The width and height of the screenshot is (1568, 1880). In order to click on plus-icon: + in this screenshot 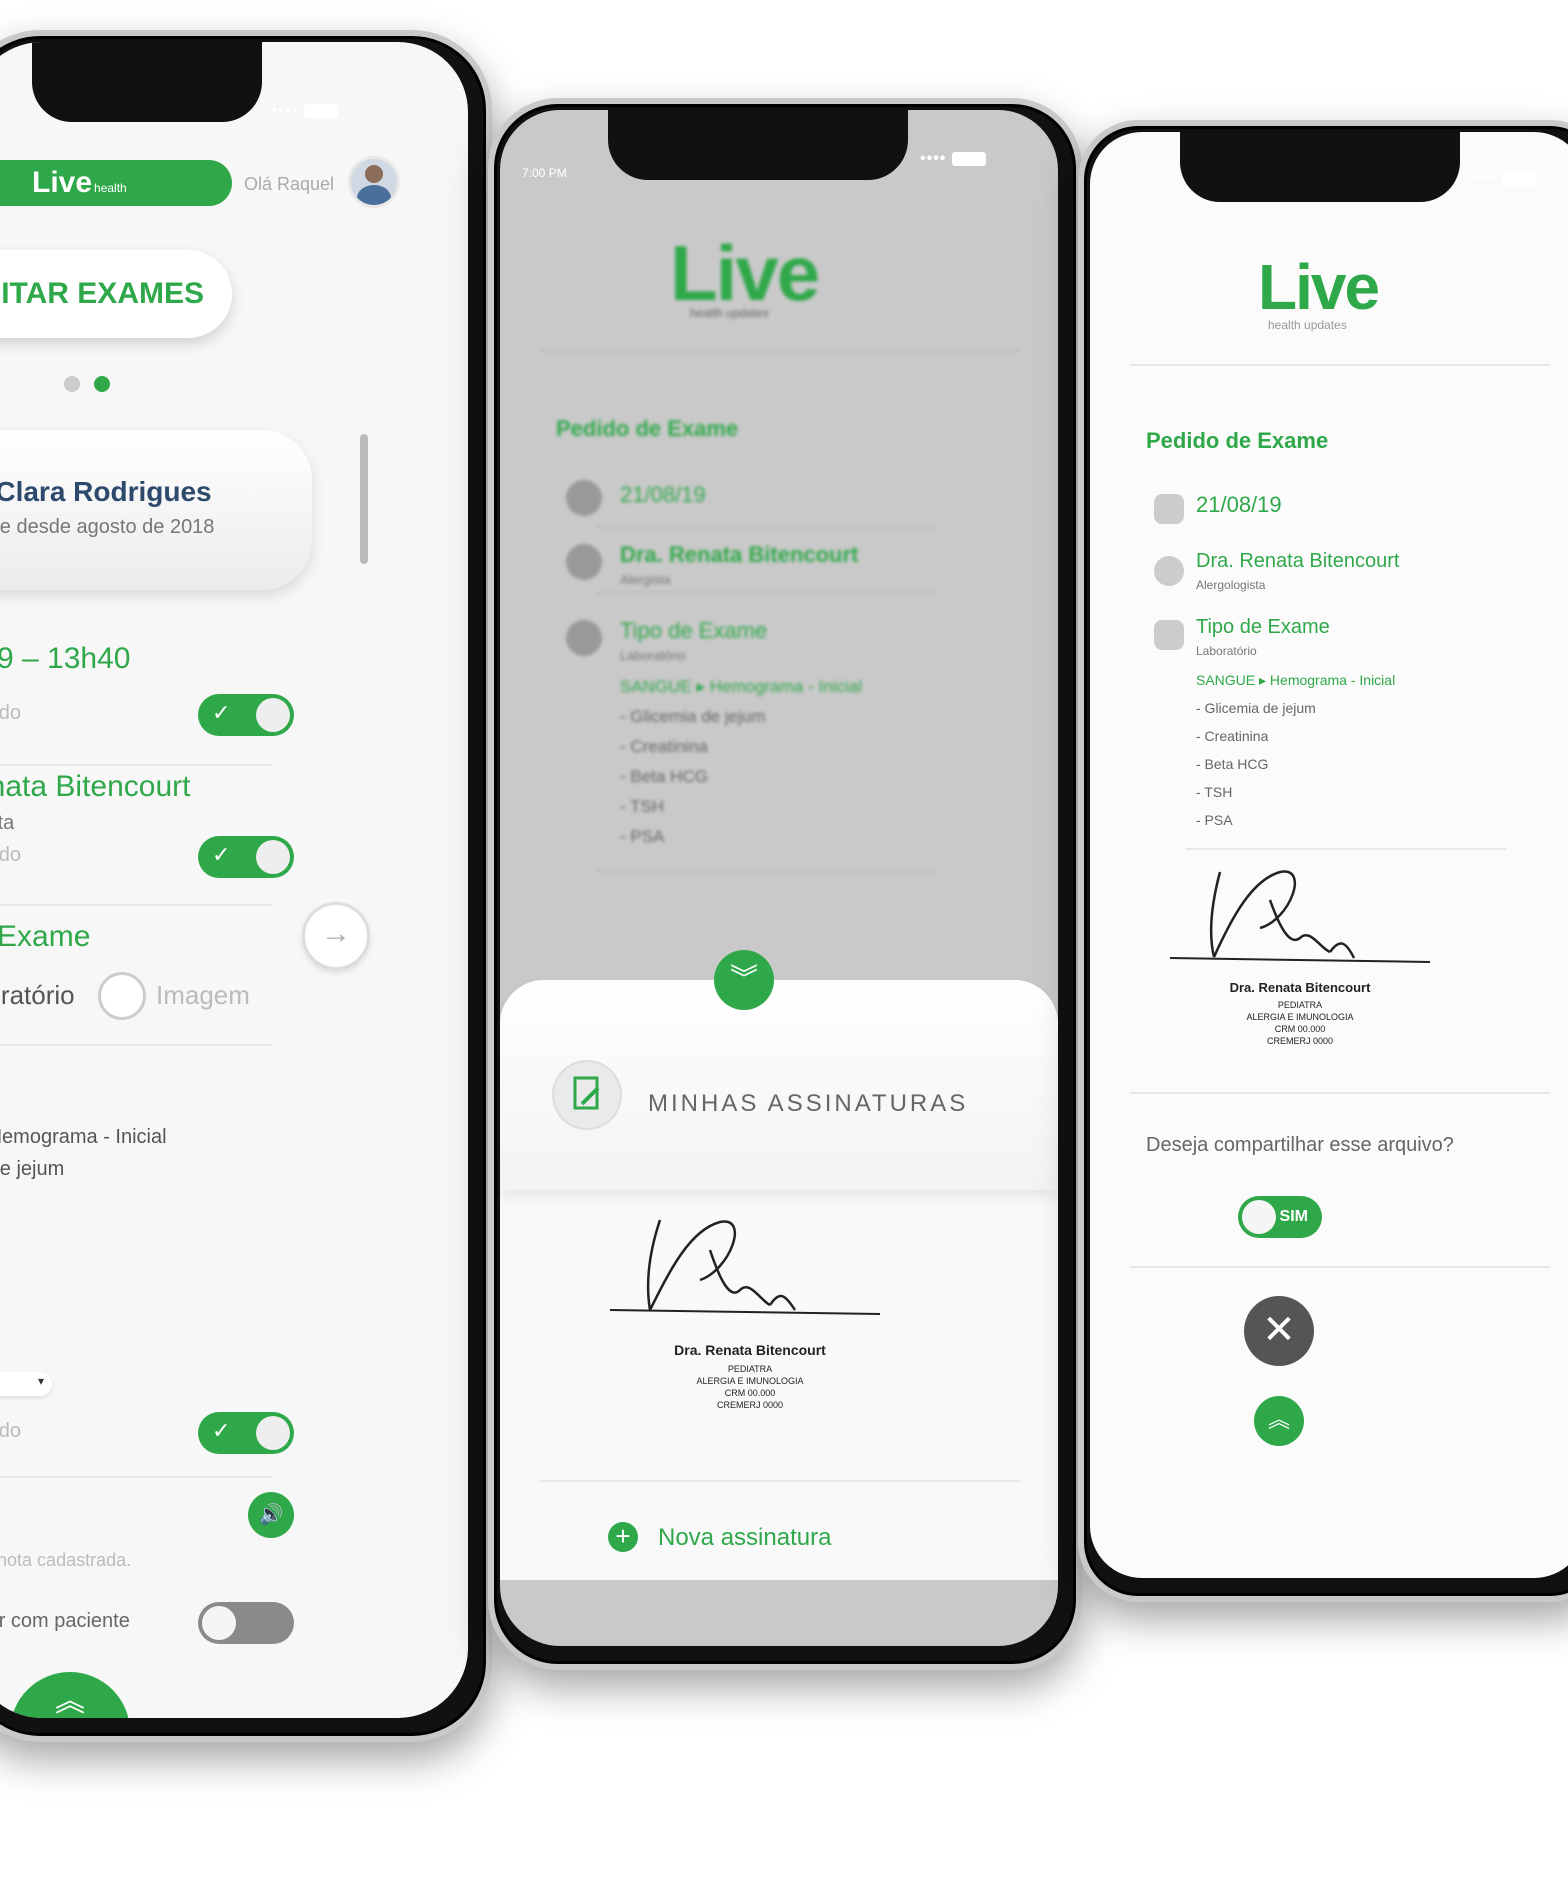, I will do `click(623, 1537)`.